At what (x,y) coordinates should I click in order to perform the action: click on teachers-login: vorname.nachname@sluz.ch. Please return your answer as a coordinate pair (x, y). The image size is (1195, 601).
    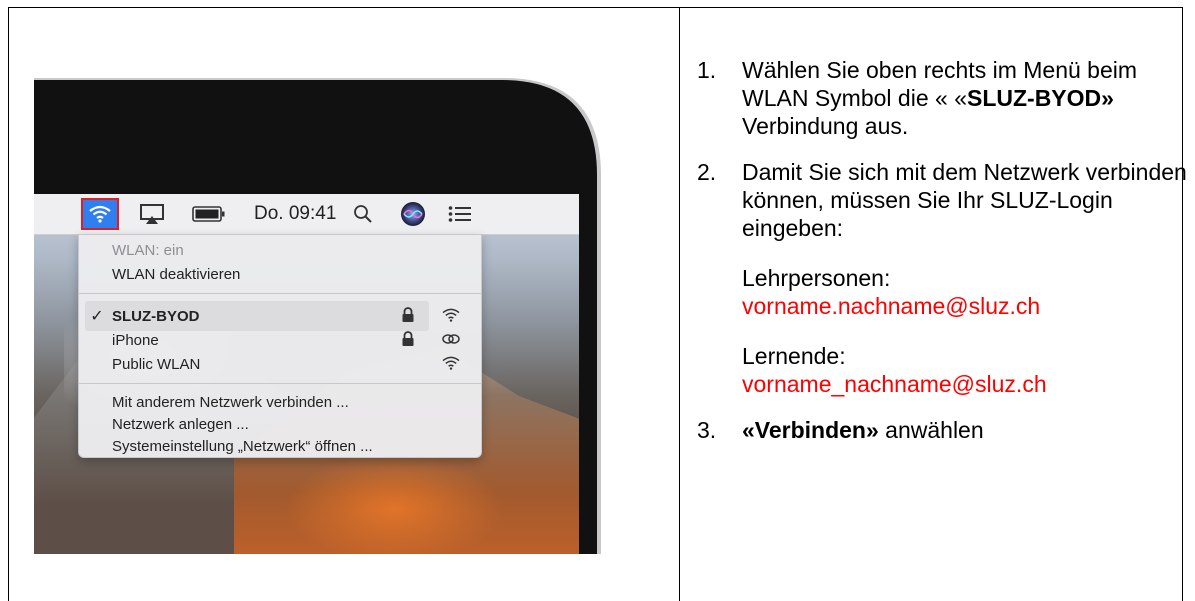
    Looking at the image, I should click on (891, 306).